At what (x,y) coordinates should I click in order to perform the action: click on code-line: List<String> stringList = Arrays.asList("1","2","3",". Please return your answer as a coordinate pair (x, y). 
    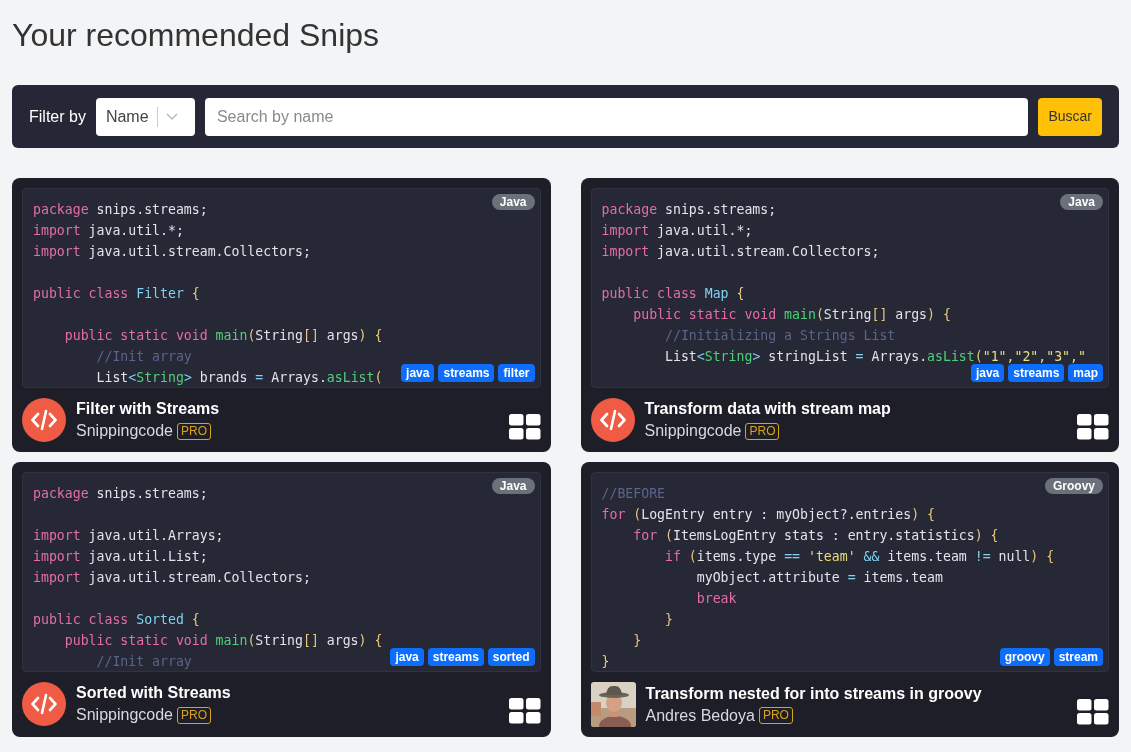
    Looking at the image, I should click on (875, 357).